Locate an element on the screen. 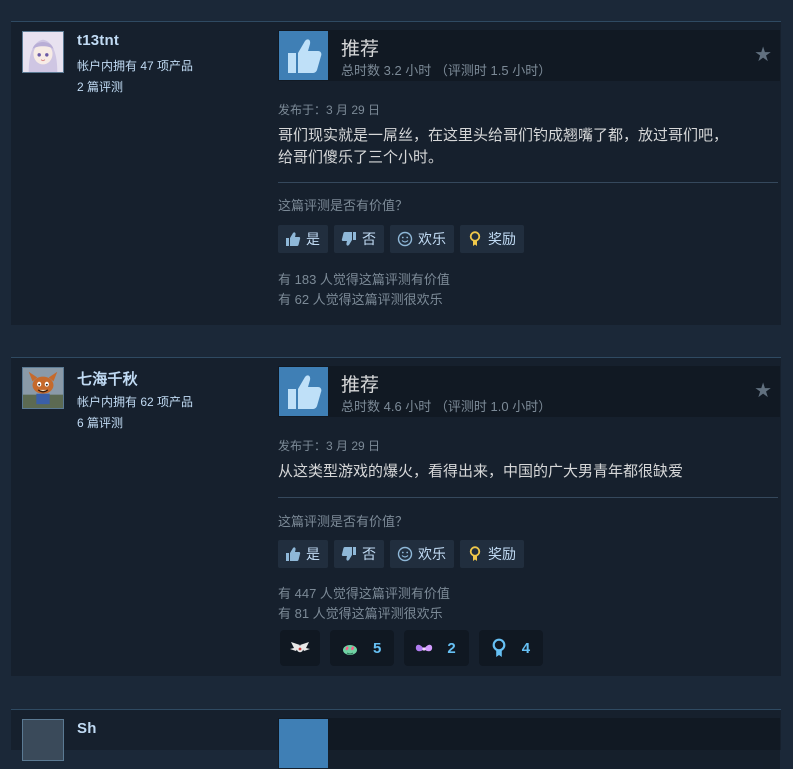 The image size is (793, 769). hours-played: 总时数 3.2 小时 （评测时 1.5 小时） is located at coordinates (446, 70).